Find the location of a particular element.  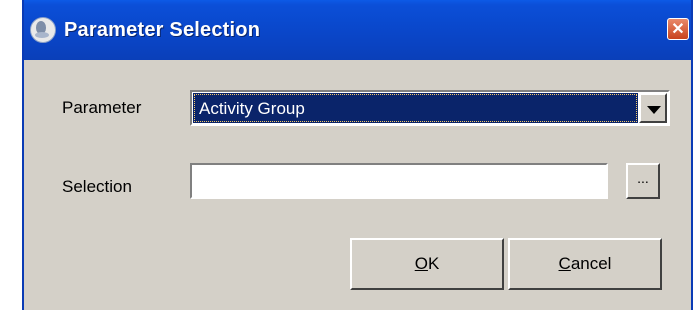

close-button: ✕ is located at coordinates (678, 29).